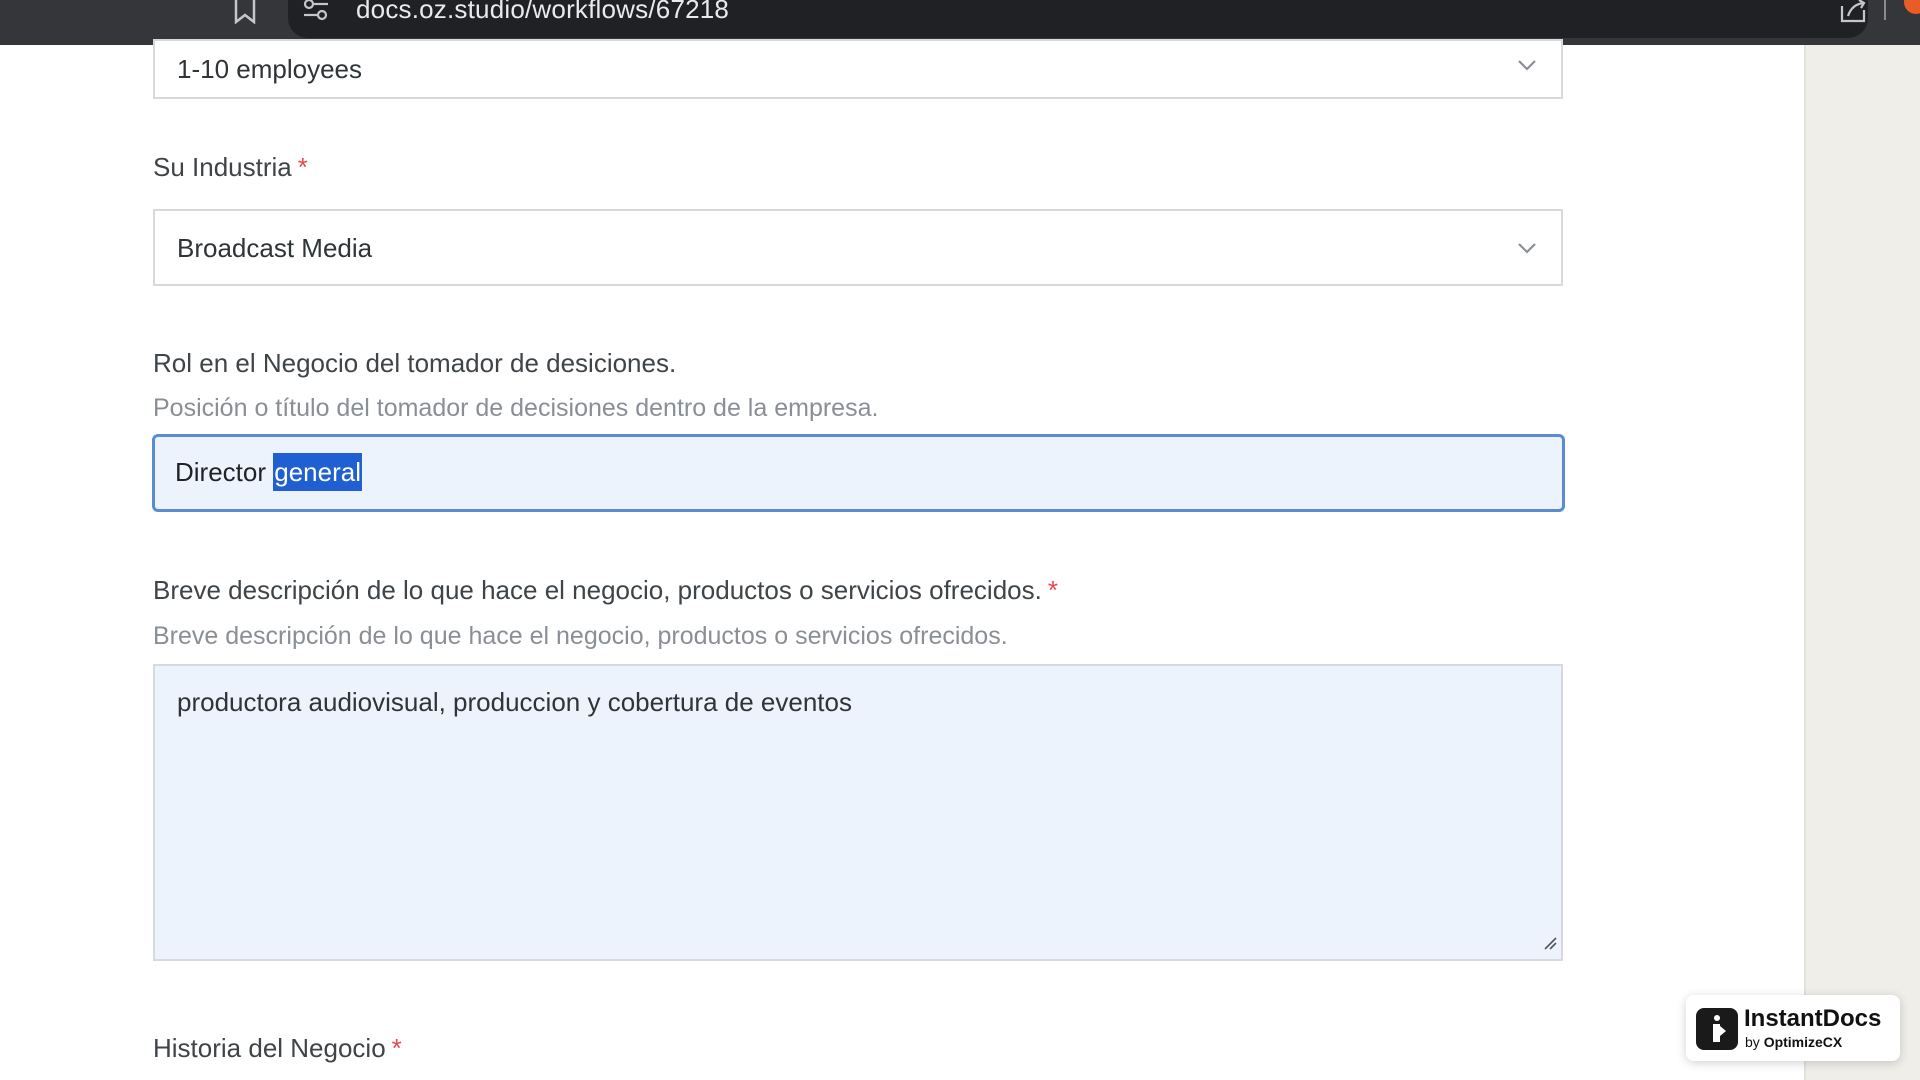  I want to click on history-label: Historia del Negocio *, so click(277, 1048).